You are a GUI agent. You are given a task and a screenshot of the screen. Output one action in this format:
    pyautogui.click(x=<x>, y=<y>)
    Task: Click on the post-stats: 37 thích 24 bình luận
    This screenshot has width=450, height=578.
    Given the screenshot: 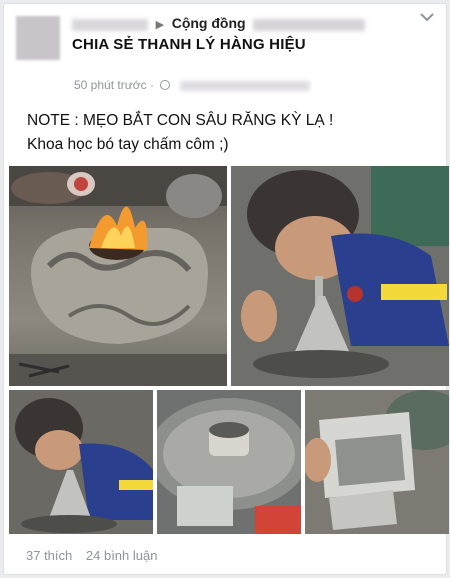 What is the action you would take?
    pyautogui.click(x=91, y=555)
    